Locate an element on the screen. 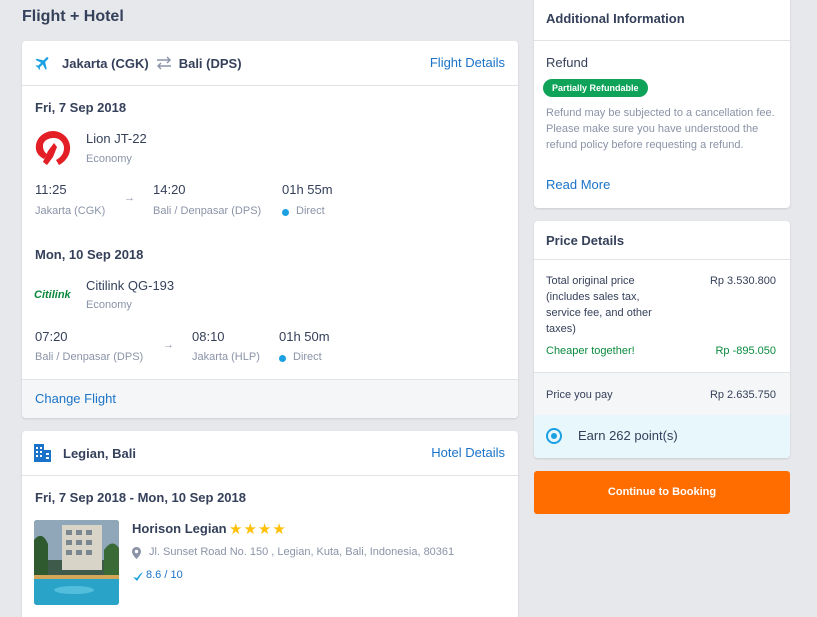 This screenshot has width=817, height=617. leg-2-departure-time: 07:20 is located at coordinates (51, 336).